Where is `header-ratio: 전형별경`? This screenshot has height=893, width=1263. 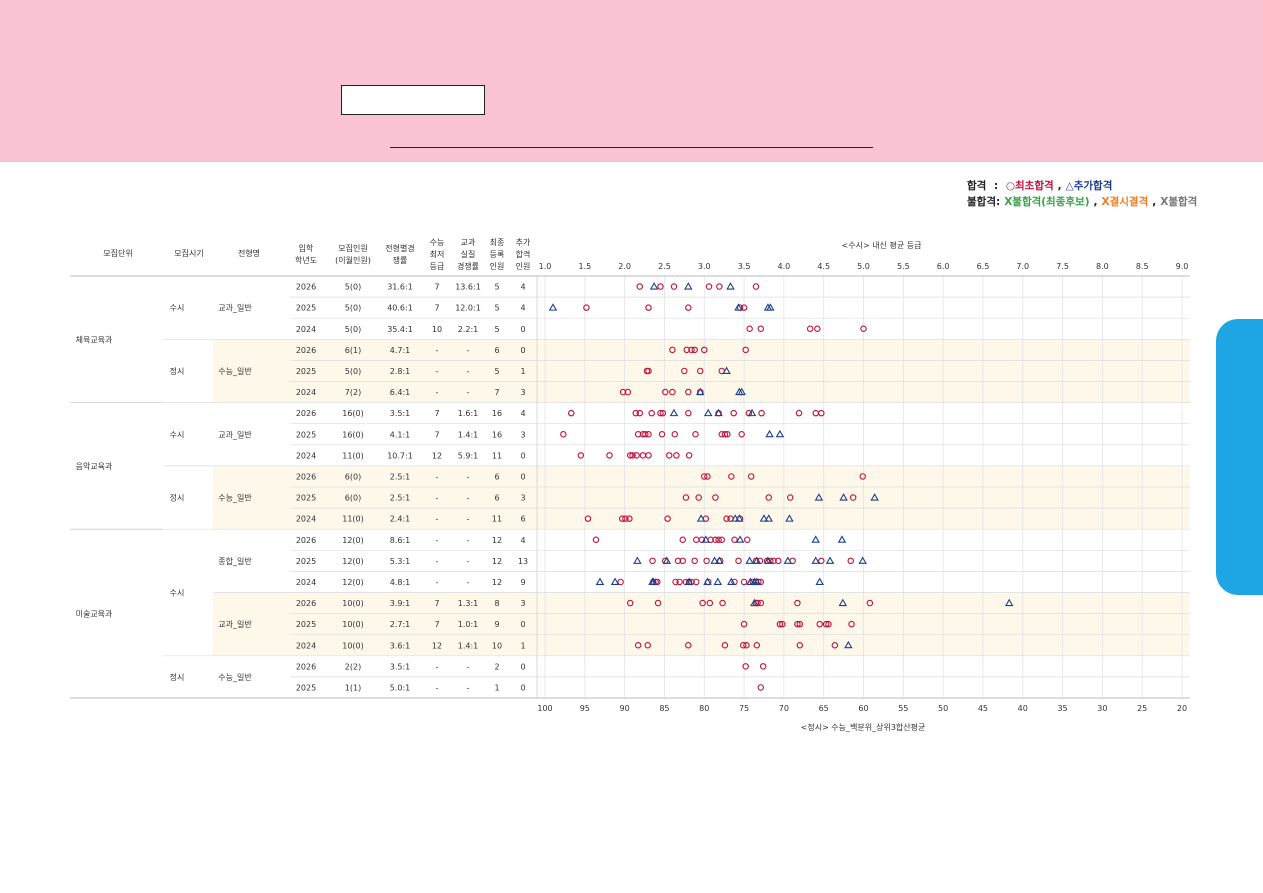
header-ratio: 전형별경 is located at coordinates (399, 248).